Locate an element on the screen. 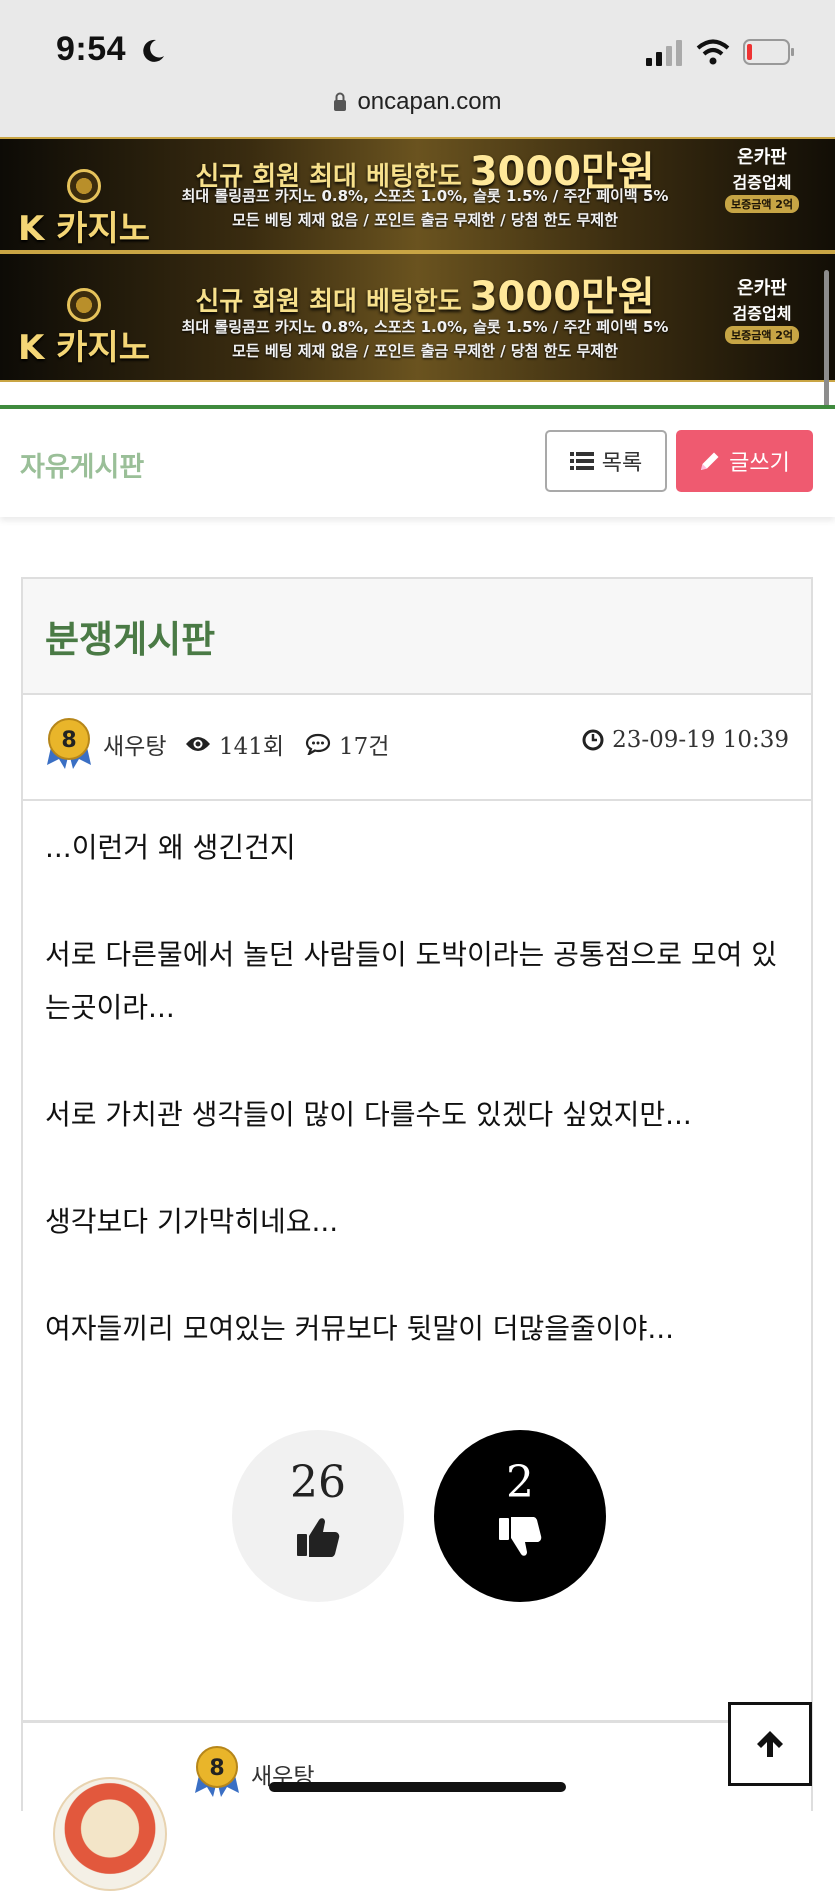 The height and width of the screenshot is (1891, 835). post-meta: 8 새우탕 141회 17건 23-09-19 10:39 is located at coordinates (417, 748).